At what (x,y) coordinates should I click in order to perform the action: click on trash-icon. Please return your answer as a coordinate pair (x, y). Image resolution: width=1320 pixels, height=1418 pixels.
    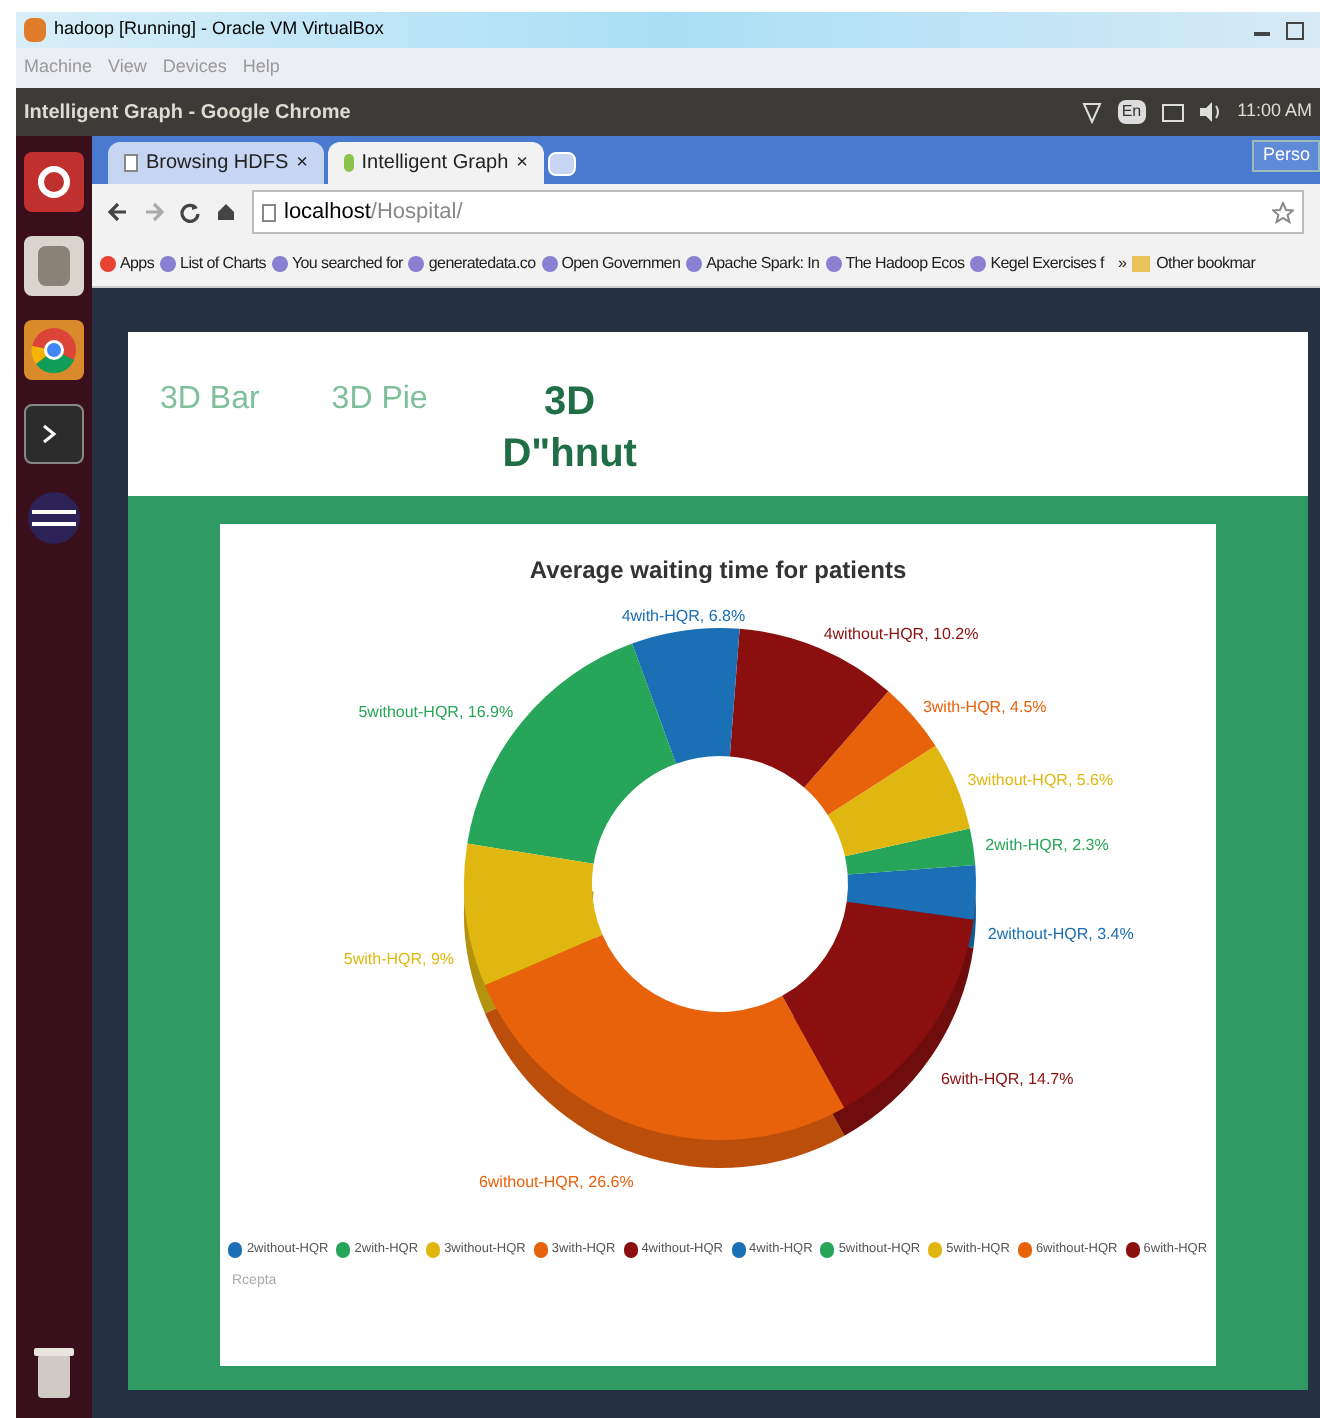
    Looking at the image, I should click on (54, 1372).